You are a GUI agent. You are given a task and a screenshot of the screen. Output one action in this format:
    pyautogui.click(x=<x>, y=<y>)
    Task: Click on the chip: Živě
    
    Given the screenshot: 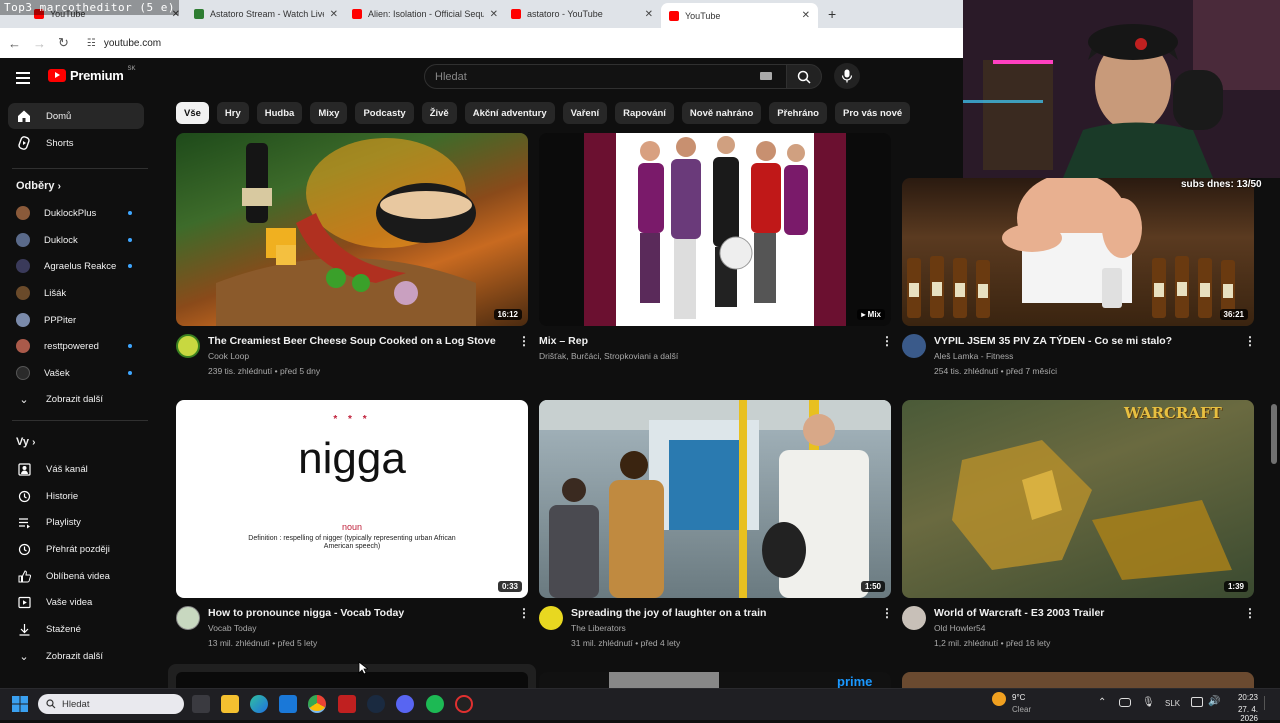 What is the action you would take?
    pyautogui.click(x=439, y=113)
    